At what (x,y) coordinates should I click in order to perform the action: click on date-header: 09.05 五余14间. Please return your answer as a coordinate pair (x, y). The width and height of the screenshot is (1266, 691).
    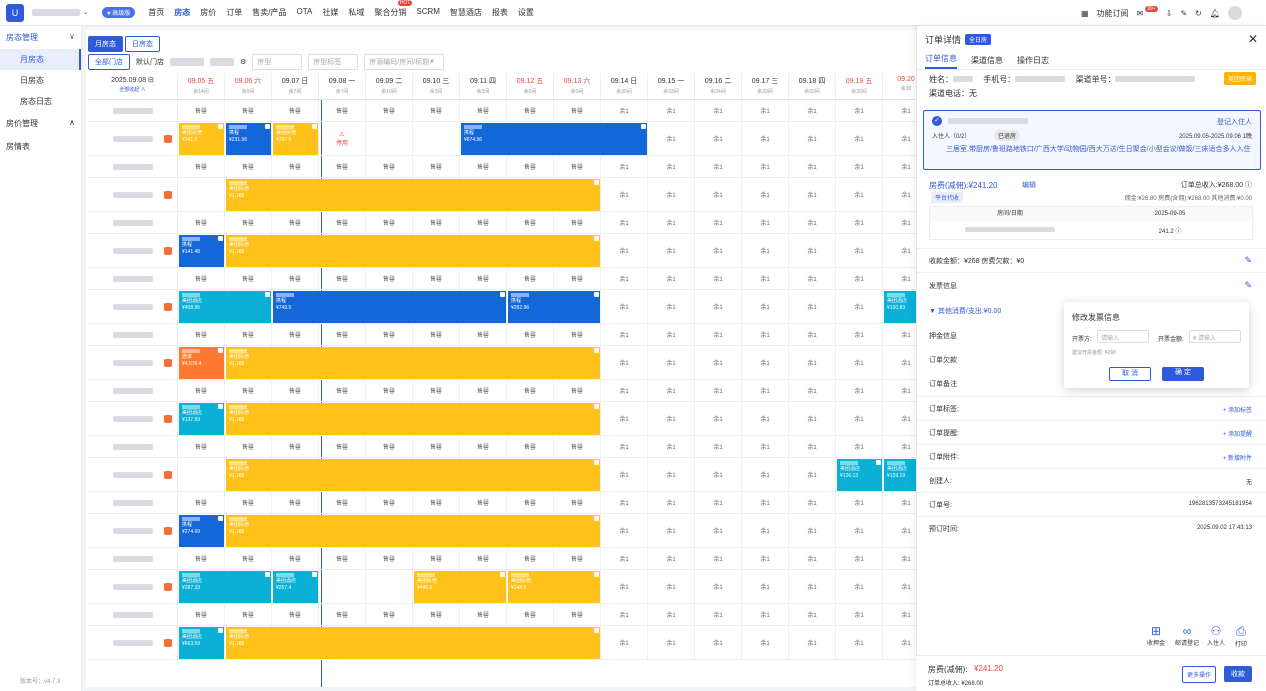
    Looking at the image, I should click on (201, 86).